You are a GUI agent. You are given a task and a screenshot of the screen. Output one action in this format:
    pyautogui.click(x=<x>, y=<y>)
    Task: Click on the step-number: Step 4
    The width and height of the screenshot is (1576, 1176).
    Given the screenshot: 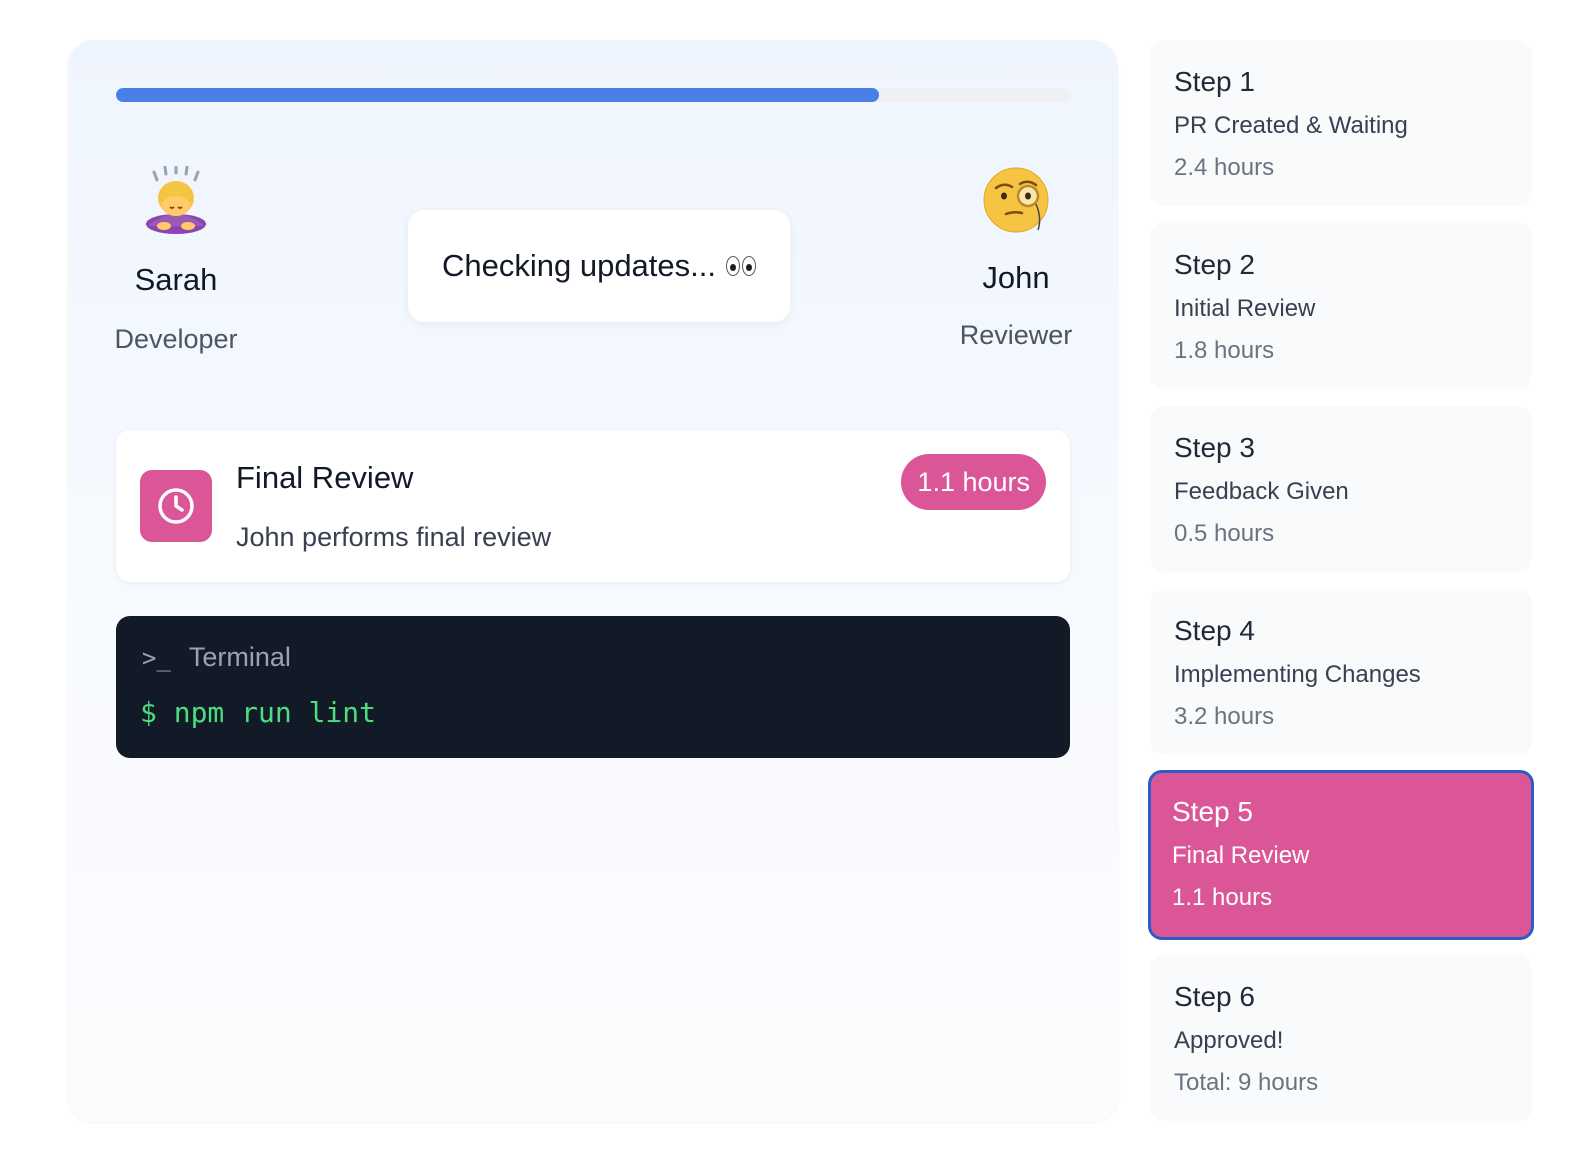 What is the action you would take?
    pyautogui.click(x=1214, y=630)
    